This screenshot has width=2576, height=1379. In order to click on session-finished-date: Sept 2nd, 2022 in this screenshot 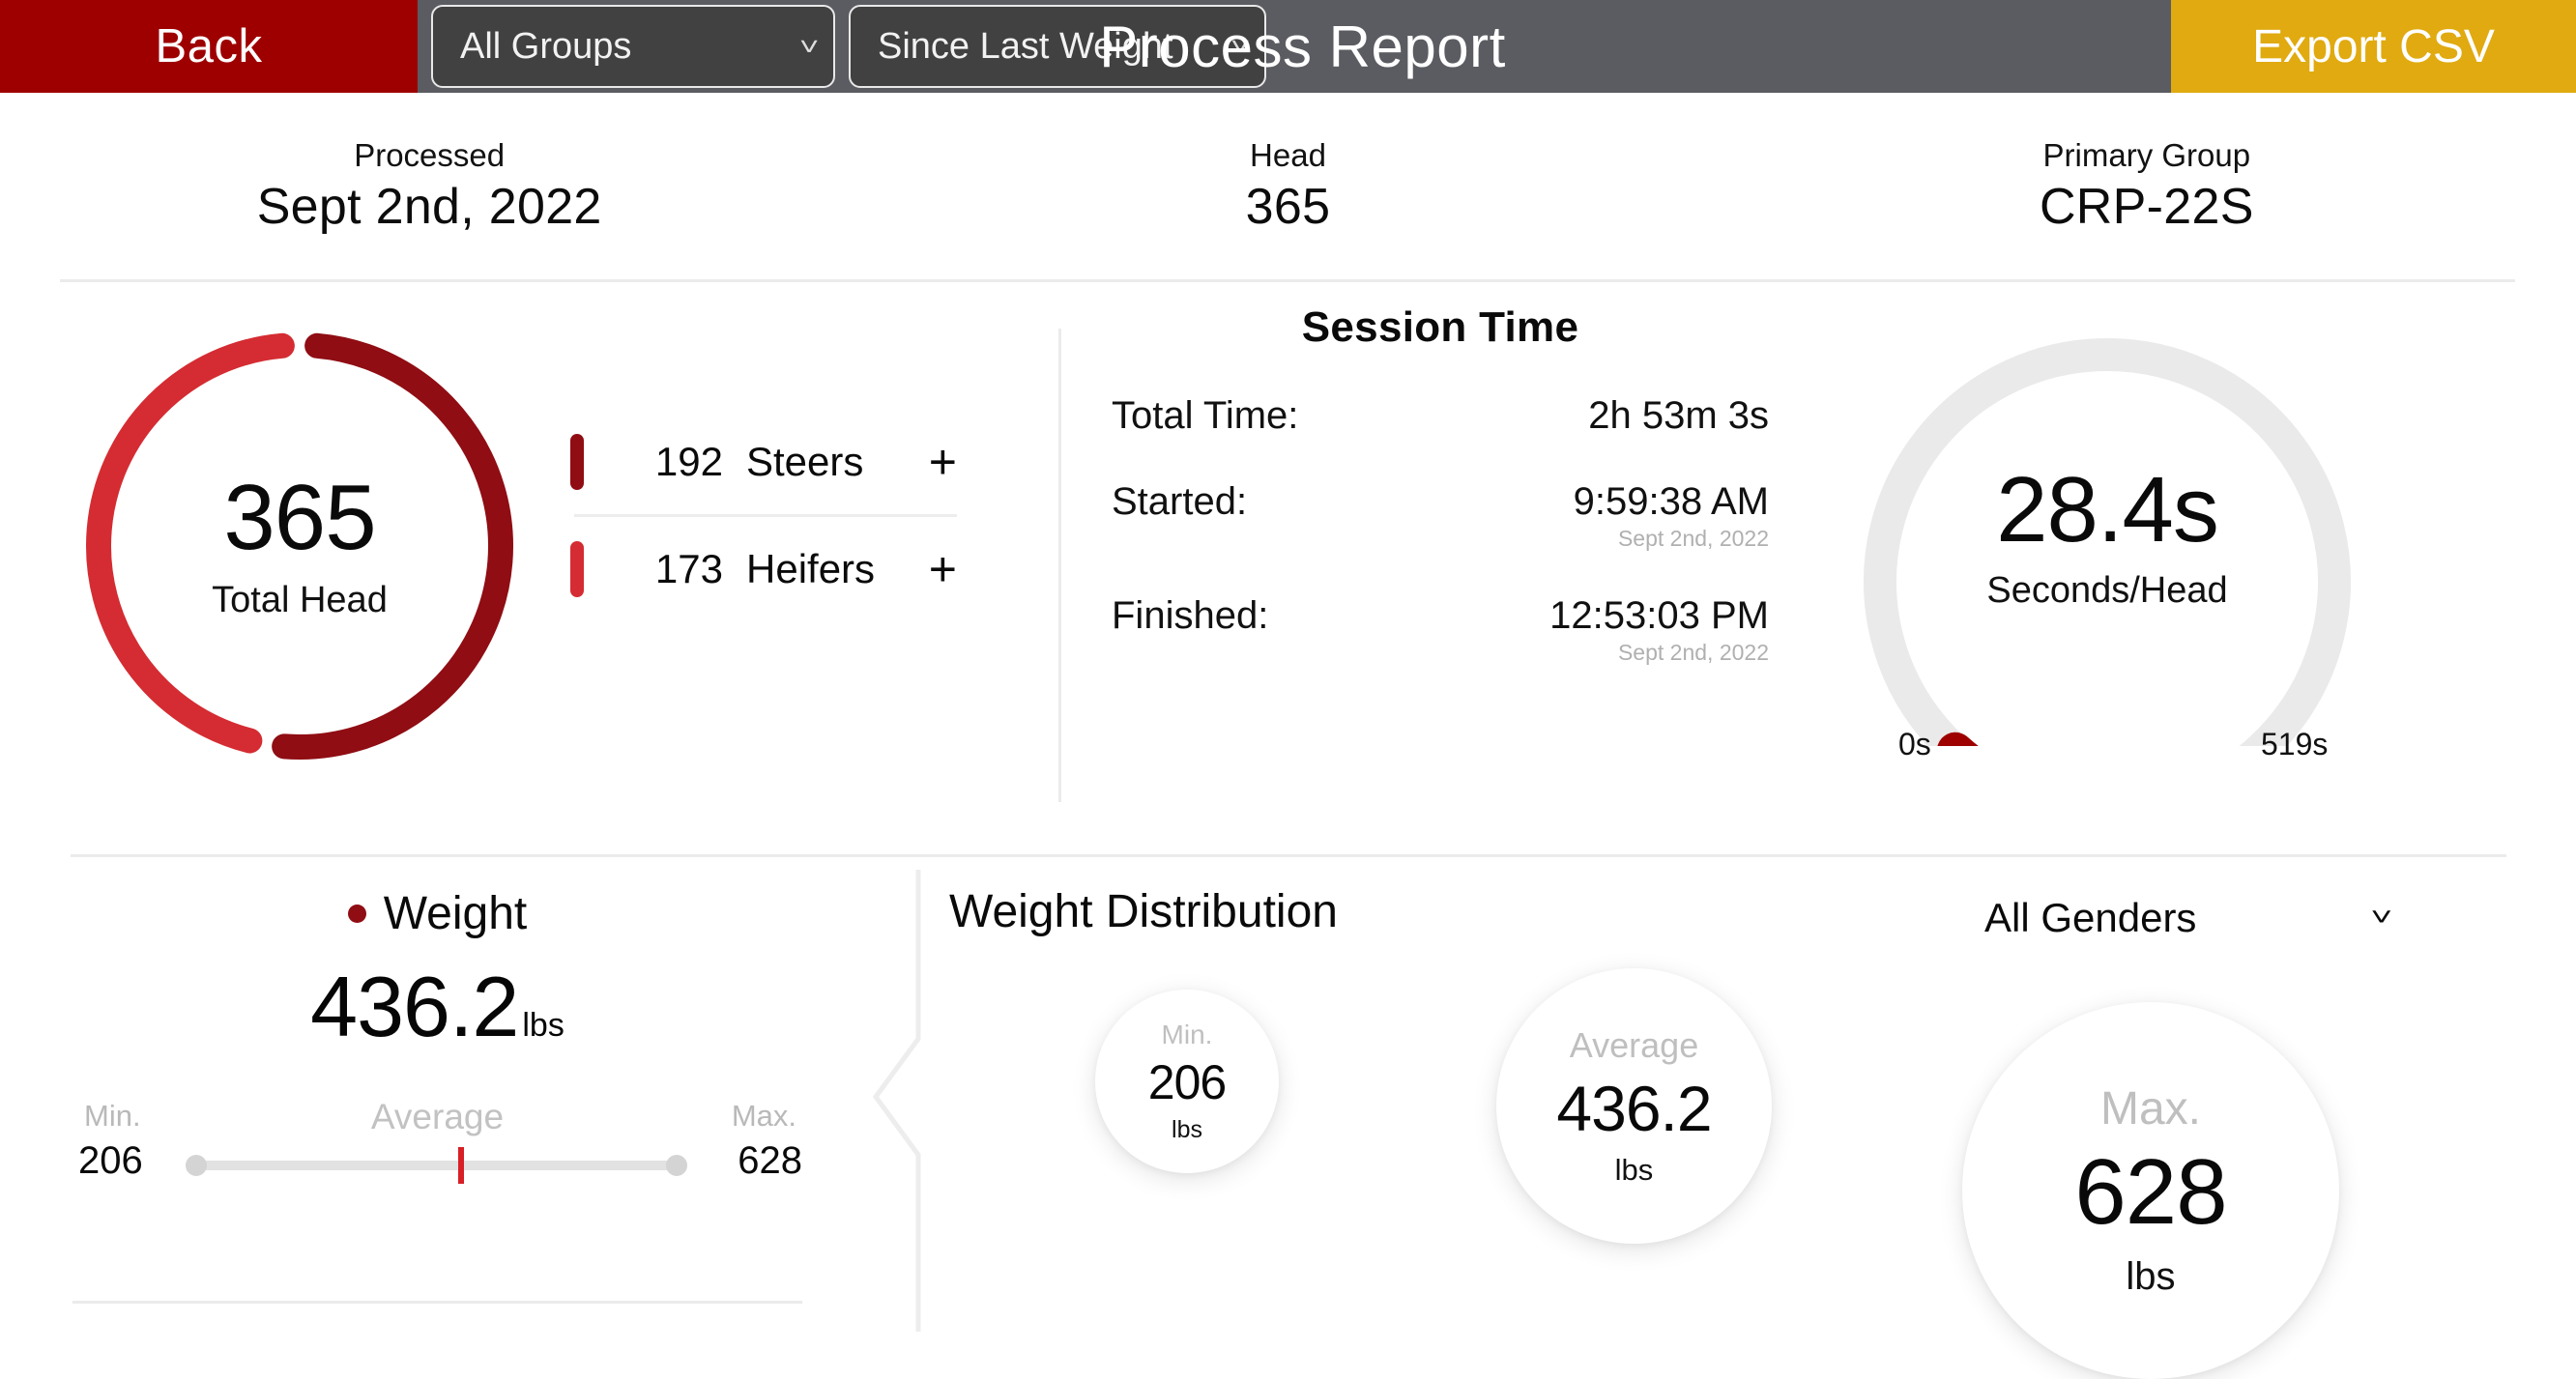, I will do `click(1693, 653)`.